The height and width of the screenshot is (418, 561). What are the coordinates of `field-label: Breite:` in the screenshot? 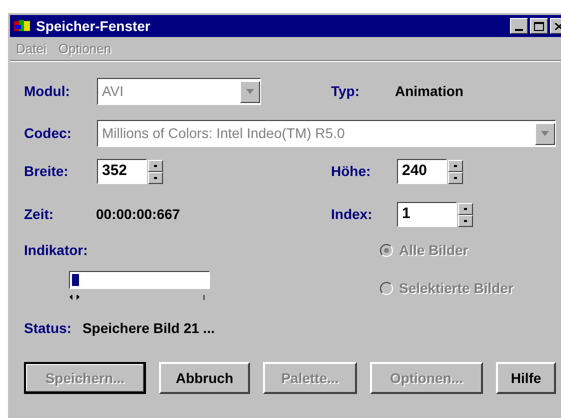 It's located at (47, 171).